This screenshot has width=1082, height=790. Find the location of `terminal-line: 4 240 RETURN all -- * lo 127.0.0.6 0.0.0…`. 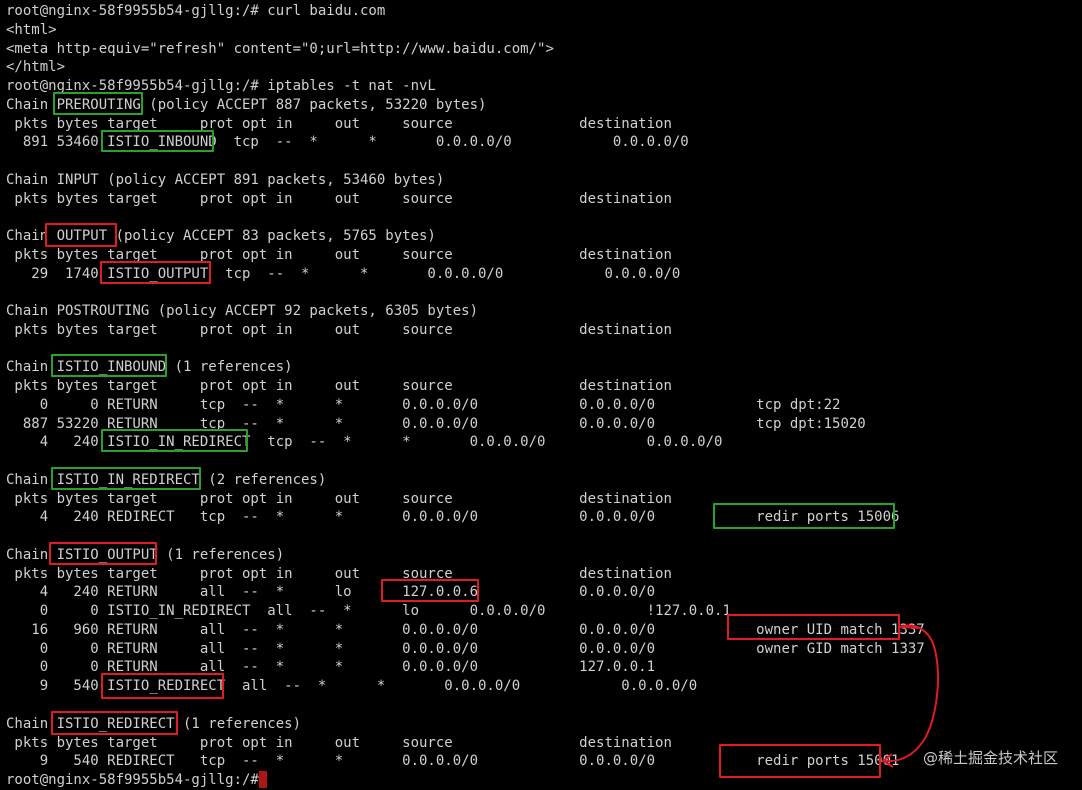

terminal-line: 4 240 RETURN all -- * lo 127.0.0.6 0.0.0… is located at coordinates (331, 592).